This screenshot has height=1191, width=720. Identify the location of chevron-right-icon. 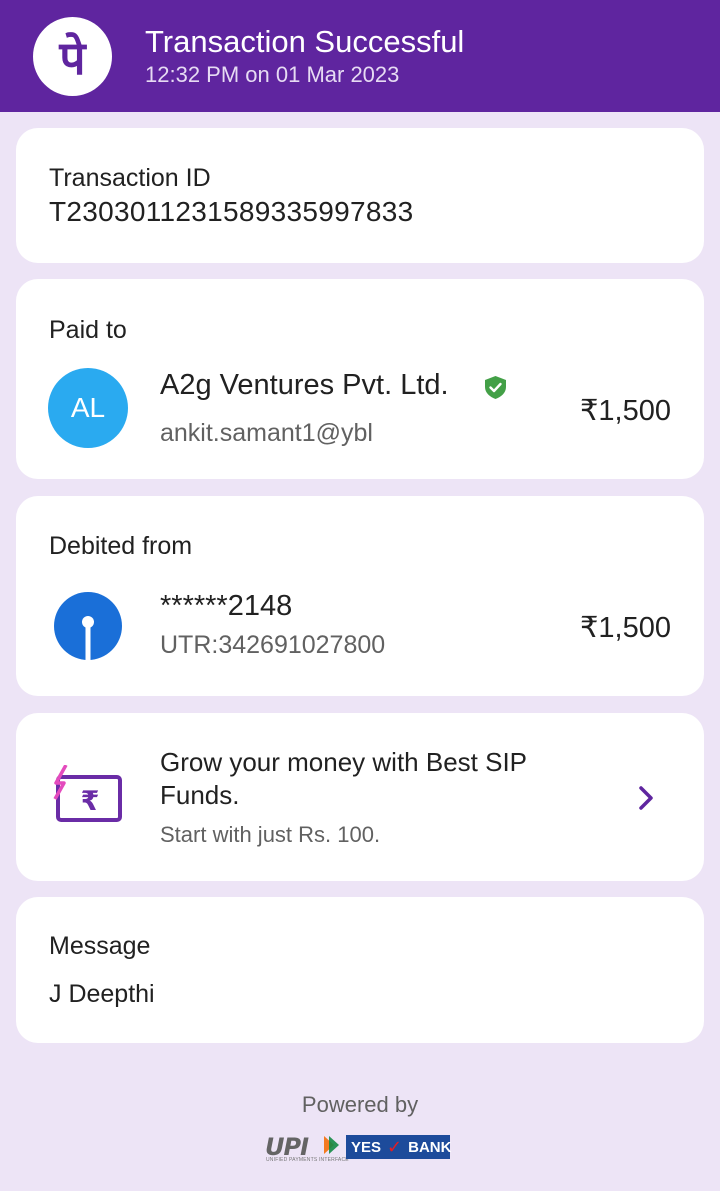
(646, 798).